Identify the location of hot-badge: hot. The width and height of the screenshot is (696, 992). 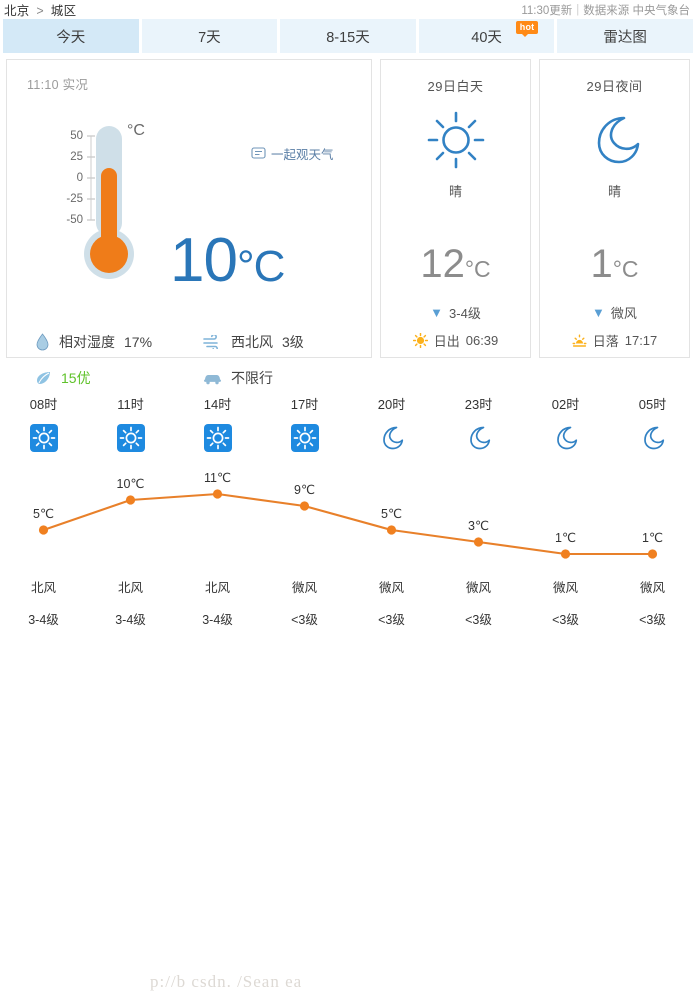
(527, 29).